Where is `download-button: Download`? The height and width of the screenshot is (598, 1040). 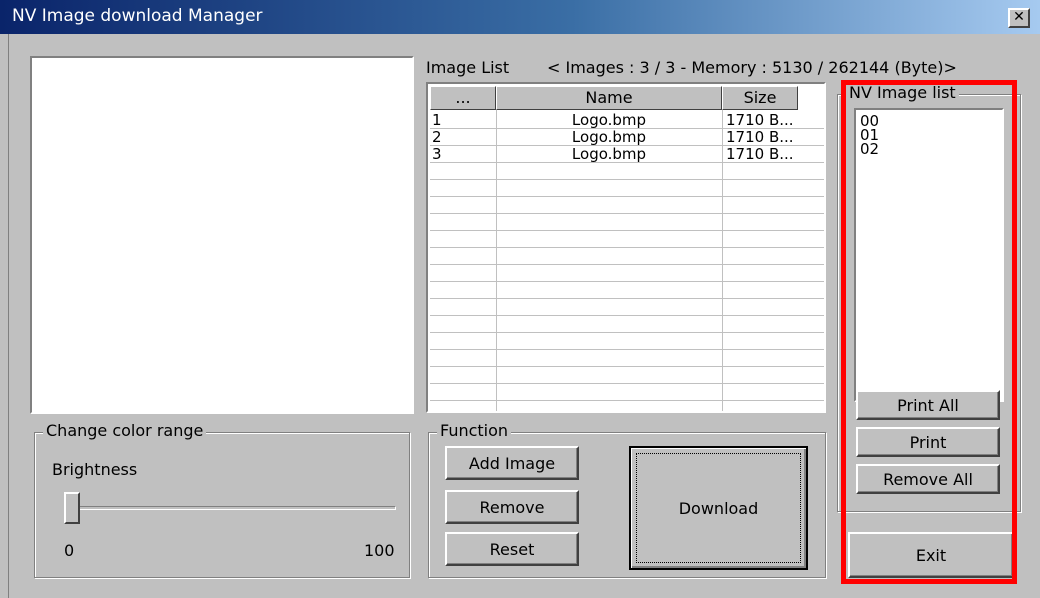
download-button: Download is located at coordinates (718, 508).